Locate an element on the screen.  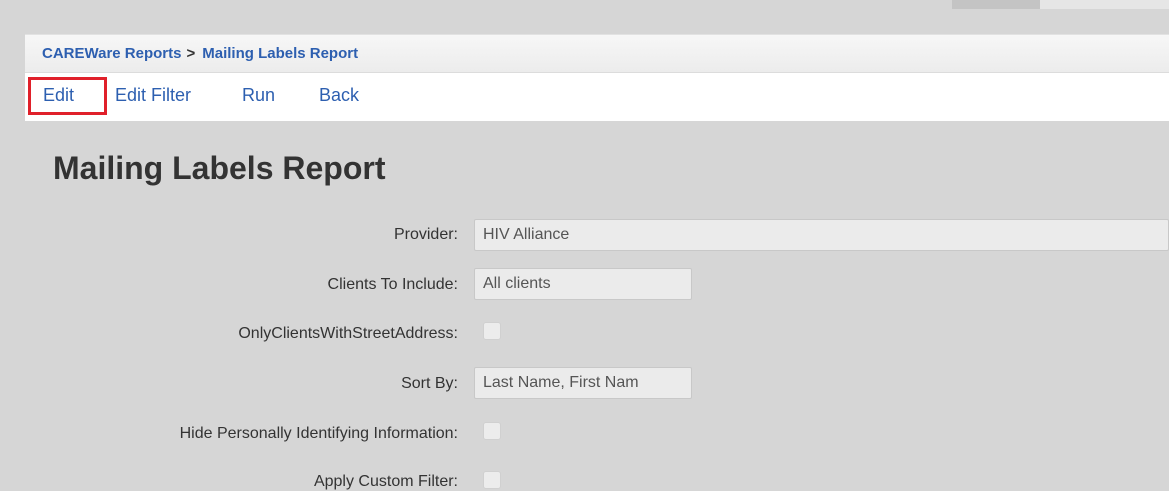
sort-by-select: Last Name, First Nam is located at coordinates (583, 383).